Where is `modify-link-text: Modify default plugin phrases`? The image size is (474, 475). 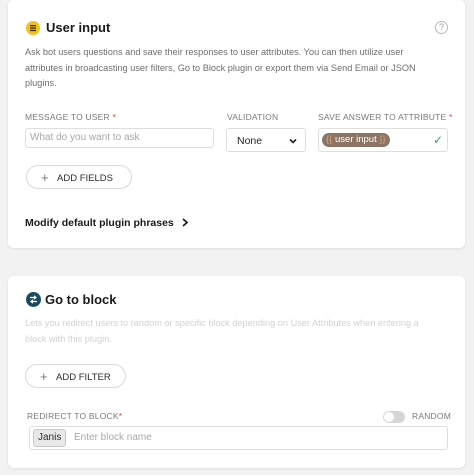
modify-link-text: Modify default plugin phrases is located at coordinates (99, 223).